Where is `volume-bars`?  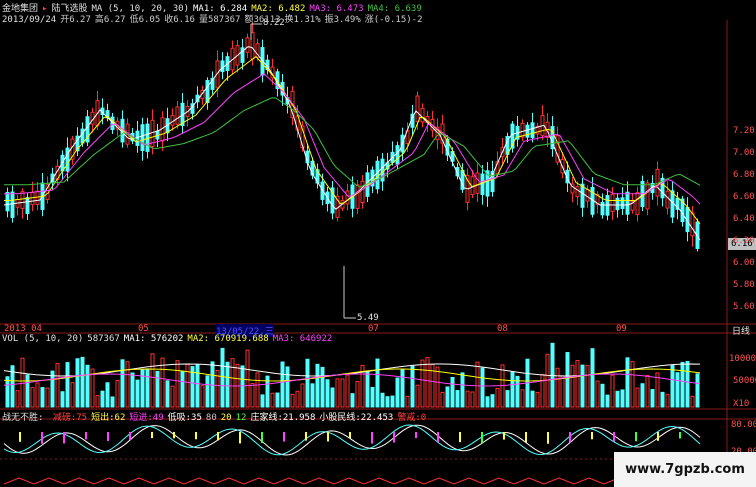 volume-bars is located at coordinates (352, 375).